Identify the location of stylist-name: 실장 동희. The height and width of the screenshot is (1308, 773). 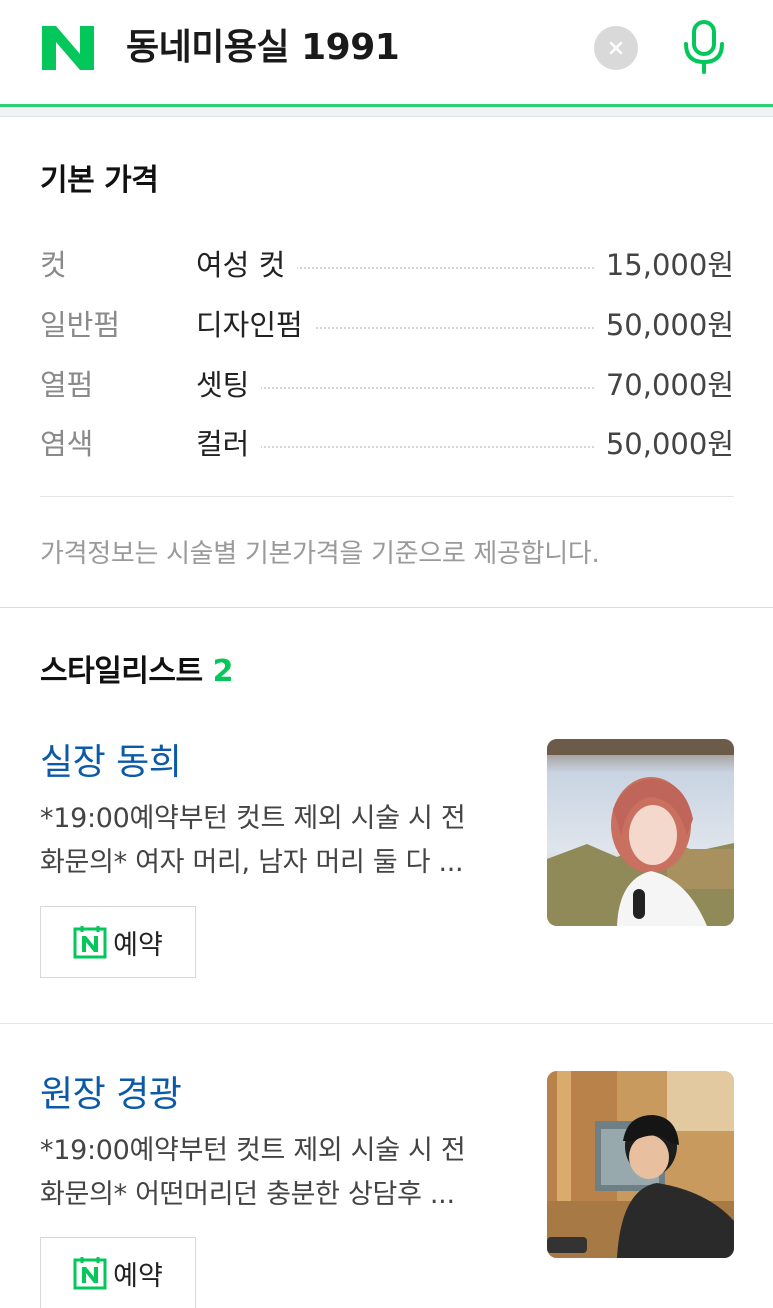
(111, 763).